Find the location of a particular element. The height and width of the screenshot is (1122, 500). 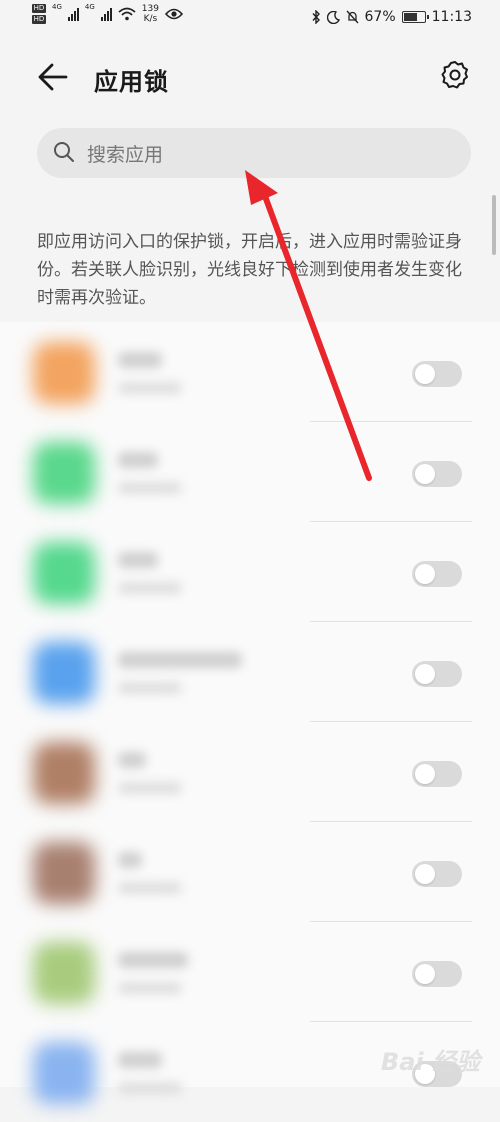

app-bar: 应用锁 is located at coordinates (250, 76).